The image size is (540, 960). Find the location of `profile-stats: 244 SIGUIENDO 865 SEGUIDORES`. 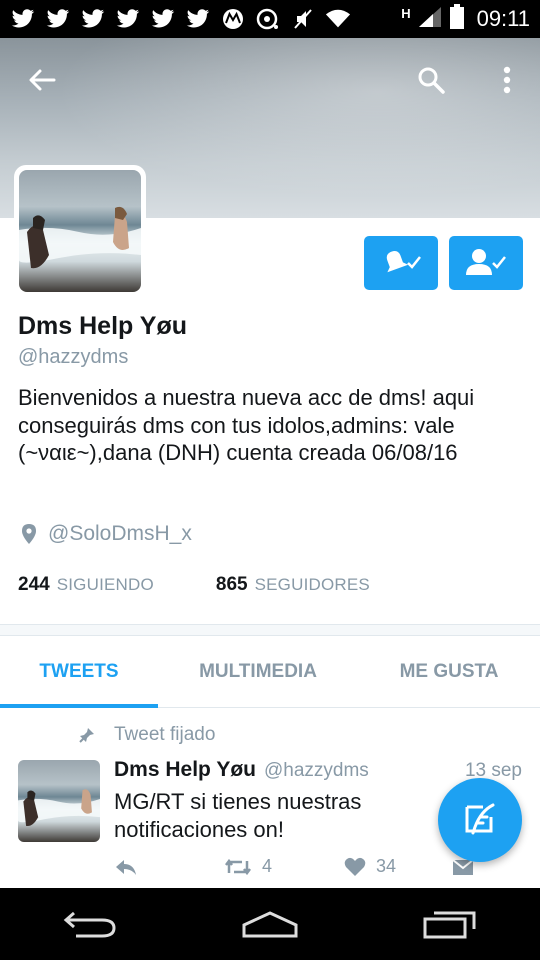

profile-stats: 244 SIGUIENDO 865 SEGUIDORES is located at coordinates (194, 585).